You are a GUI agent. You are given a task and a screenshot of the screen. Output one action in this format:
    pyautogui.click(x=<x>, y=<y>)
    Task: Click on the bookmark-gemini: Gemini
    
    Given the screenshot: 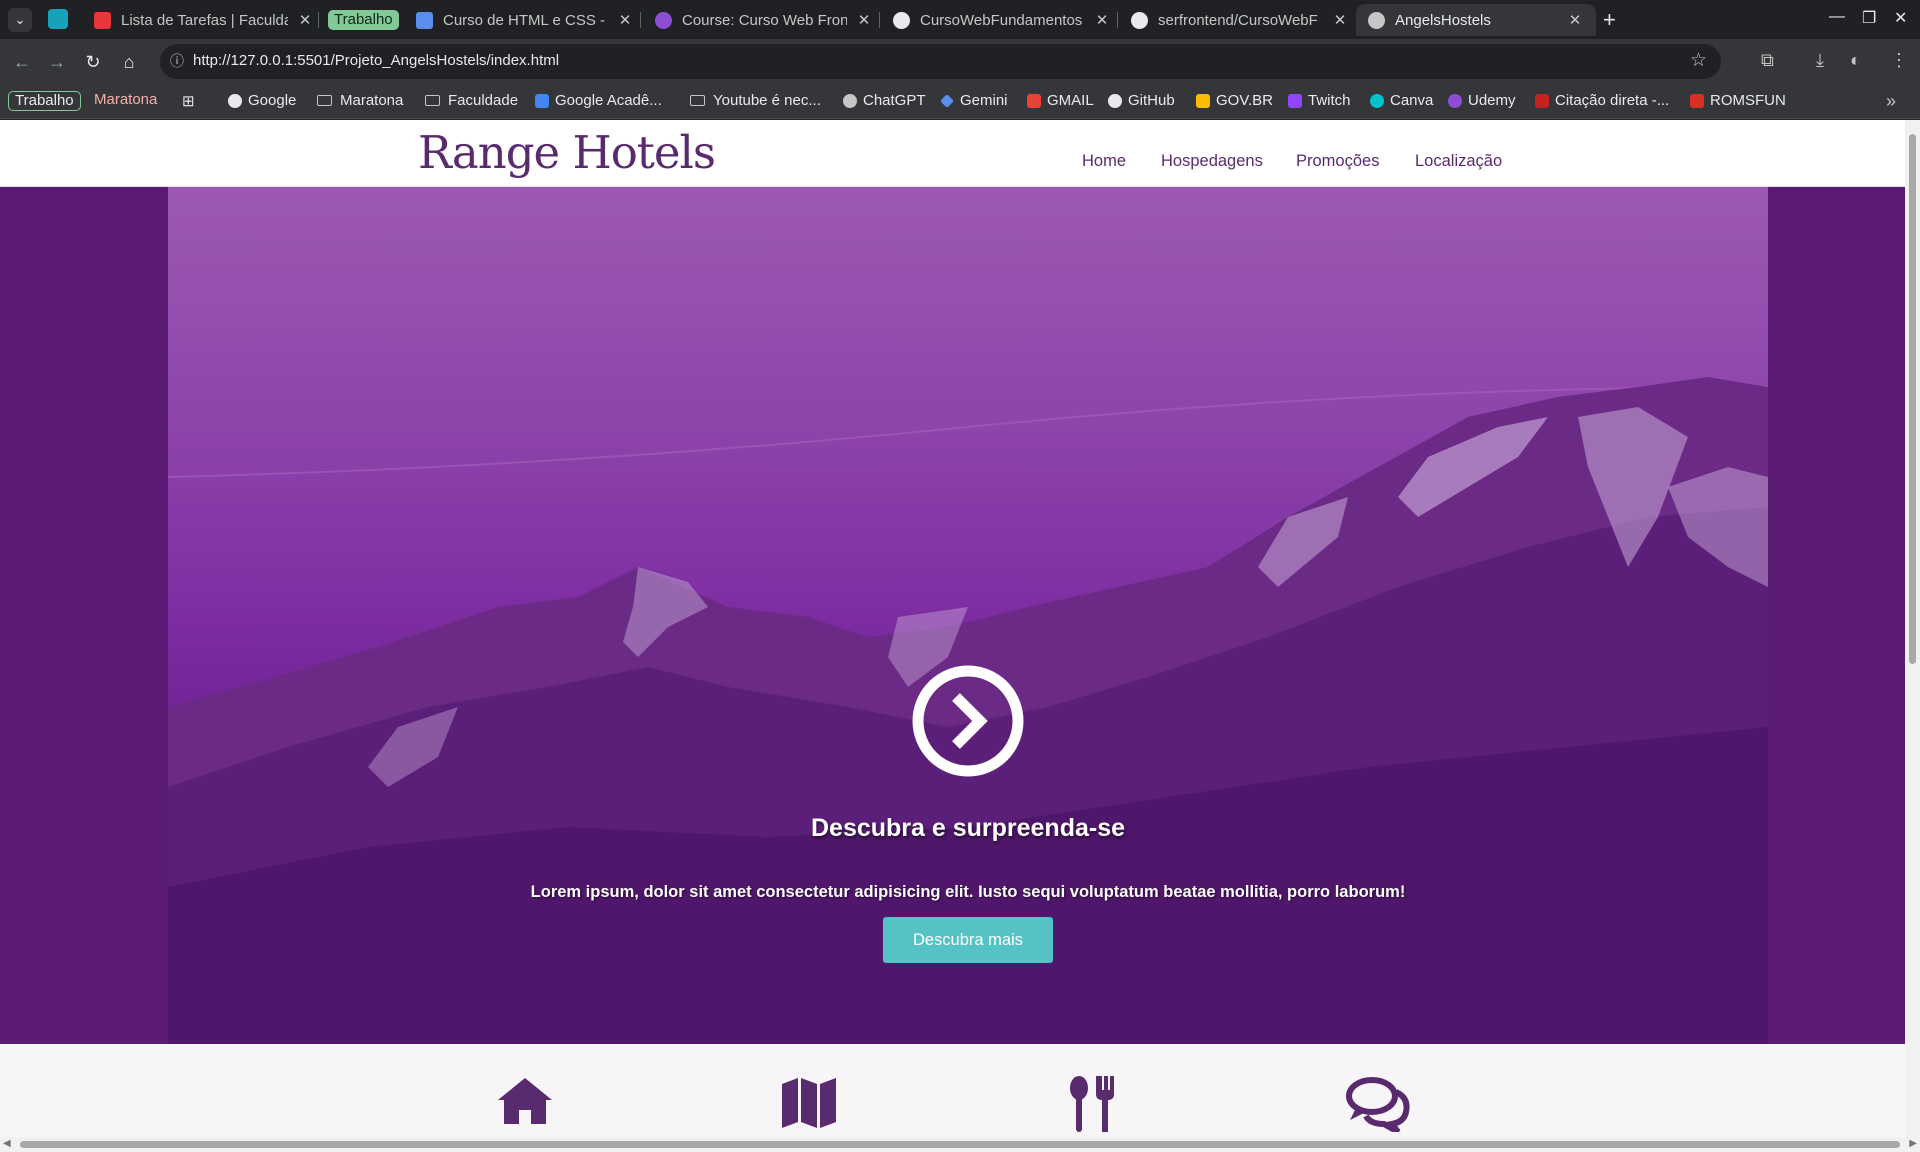 What is the action you would take?
    pyautogui.click(x=974, y=100)
    